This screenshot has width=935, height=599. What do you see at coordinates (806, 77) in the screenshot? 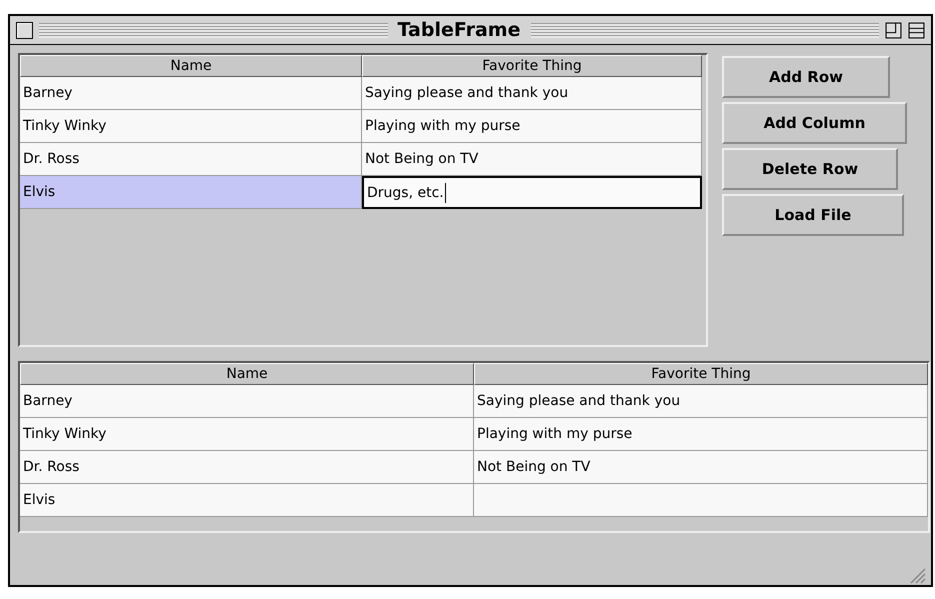
I see `action-button: Add Row` at bounding box center [806, 77].